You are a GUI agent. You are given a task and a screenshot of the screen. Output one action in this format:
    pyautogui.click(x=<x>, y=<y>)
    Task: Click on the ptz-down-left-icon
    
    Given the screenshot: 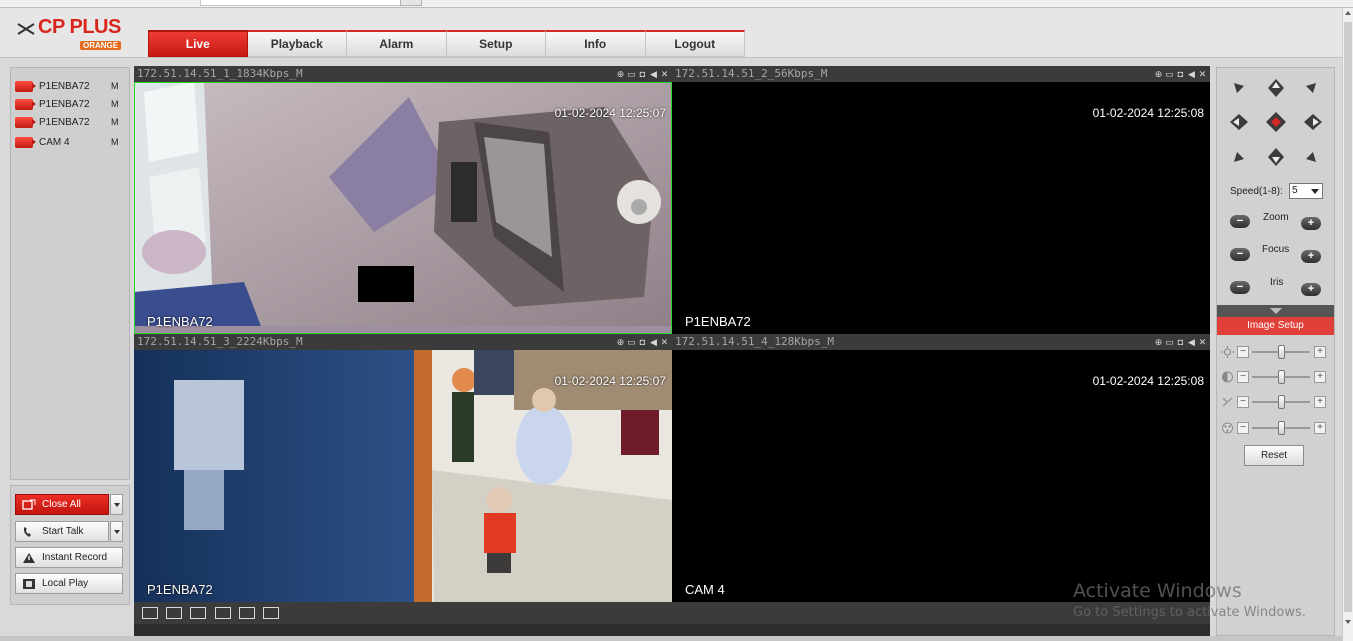 What is the action you would take?
    pyautogui.click(x=1239, y=157)
    